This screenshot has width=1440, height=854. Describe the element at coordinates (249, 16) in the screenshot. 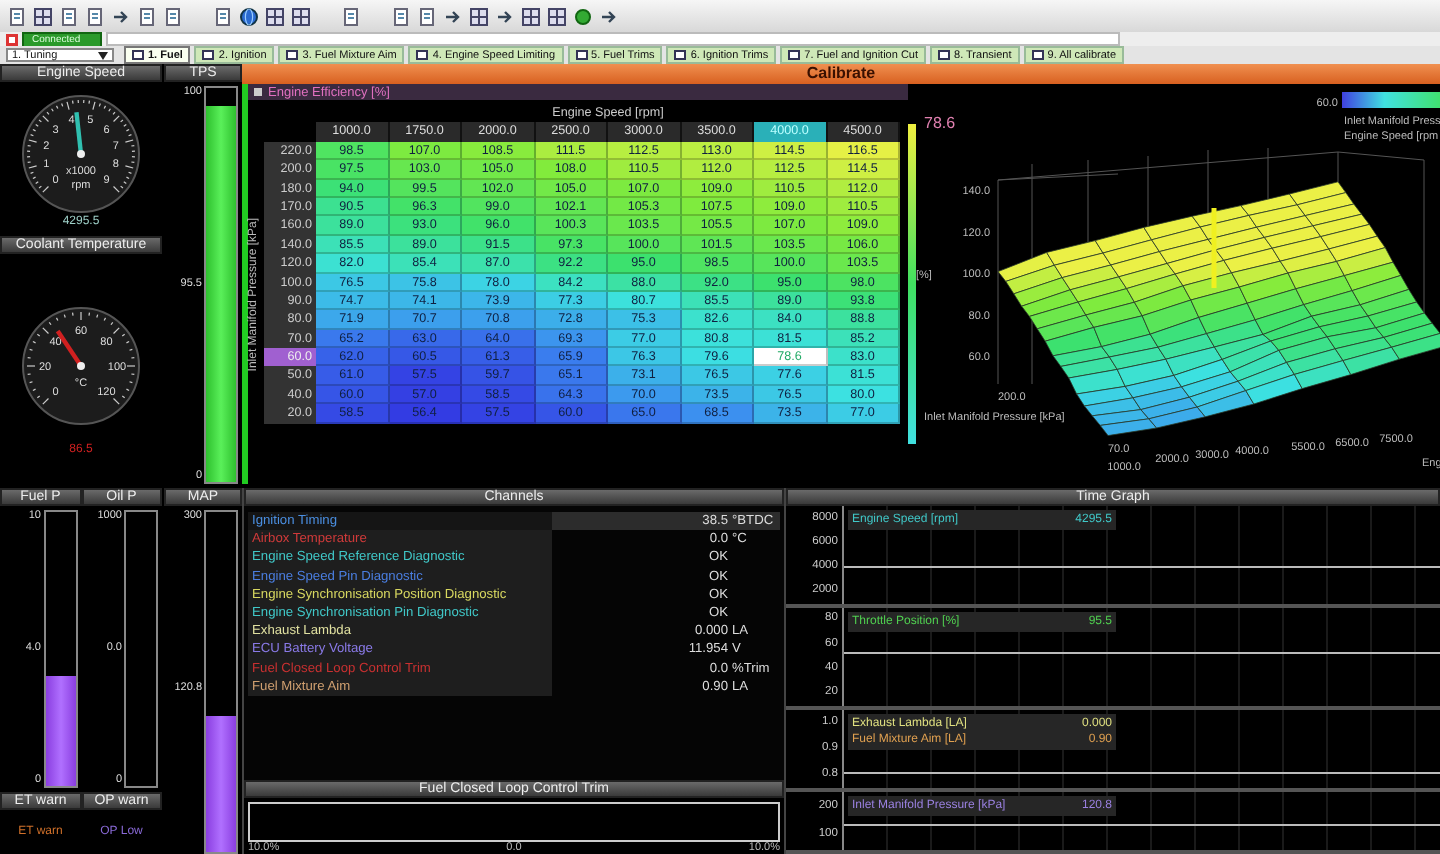

I see `globe-icon` at that location.